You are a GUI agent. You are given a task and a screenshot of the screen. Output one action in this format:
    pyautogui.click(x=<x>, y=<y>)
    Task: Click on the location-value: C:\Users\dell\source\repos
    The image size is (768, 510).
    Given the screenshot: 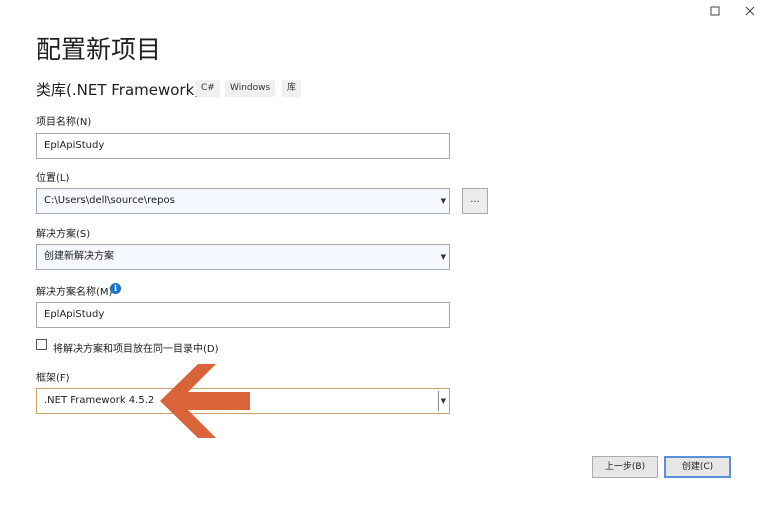 What is the action you would take?
    pyautogui.click(x=109, y=200)
    